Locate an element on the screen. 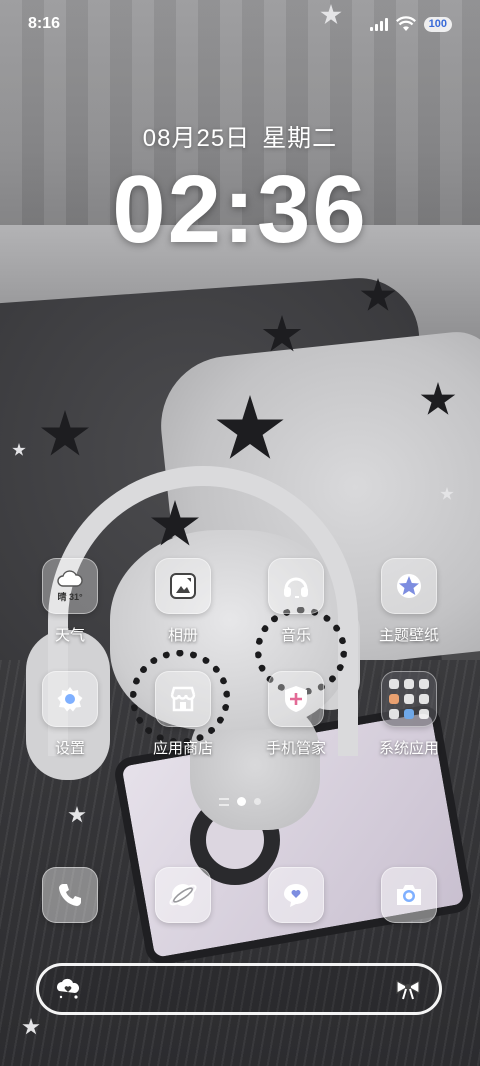  shield-plus-icon is located at coordinates (296, 699).